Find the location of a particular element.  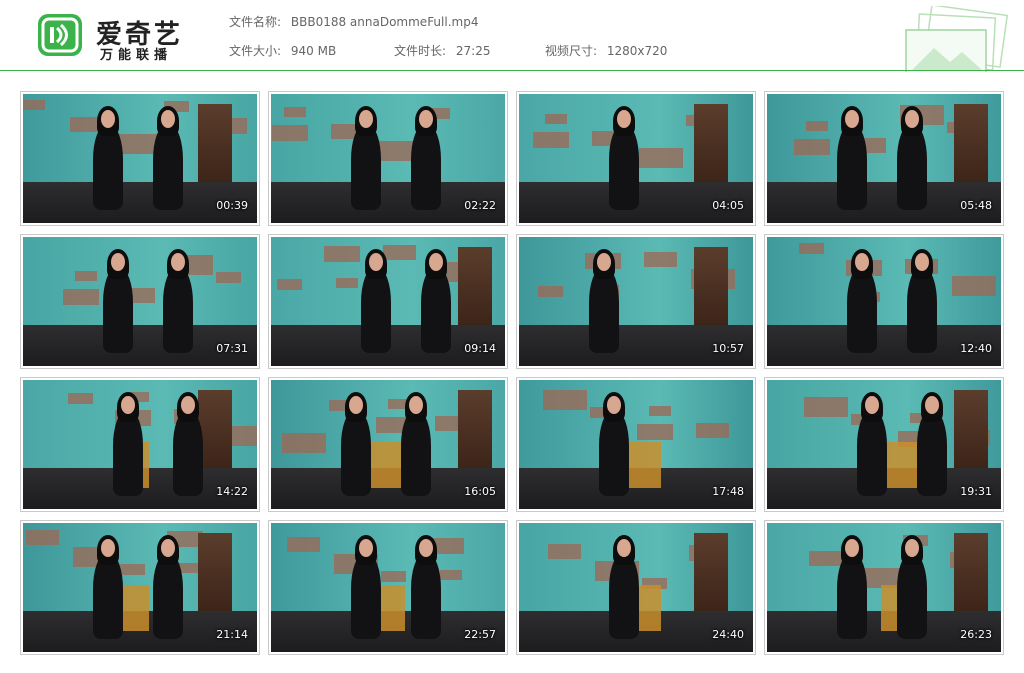

brand-subtitle: 万能联播 is located at coordinates (136, 55).